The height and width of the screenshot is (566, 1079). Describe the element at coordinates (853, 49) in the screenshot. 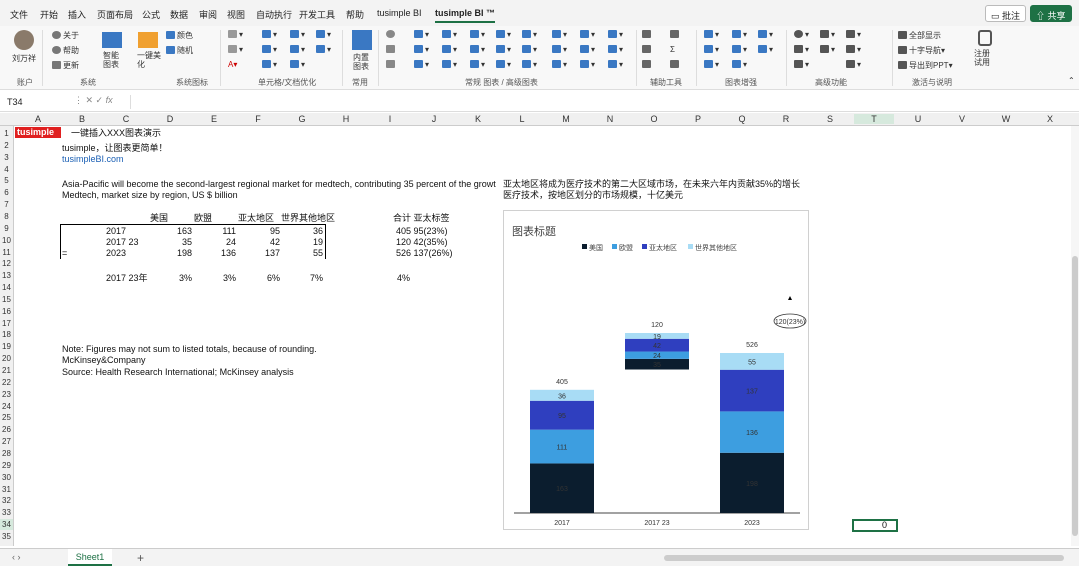

I see `adv-7: ▾` at that location.